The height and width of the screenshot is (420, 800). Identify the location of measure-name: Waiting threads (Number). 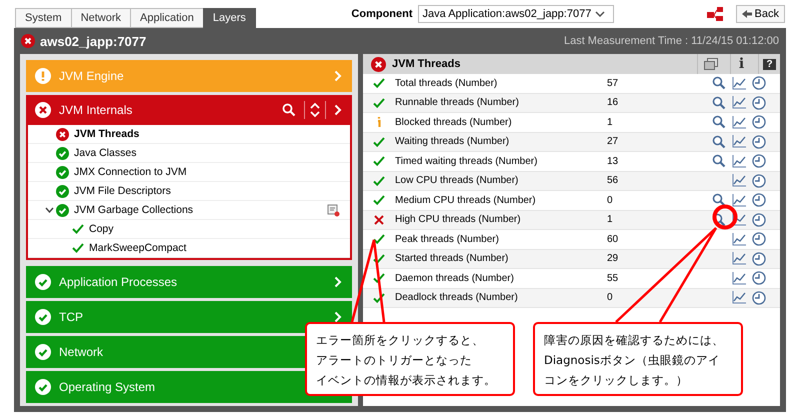
(452, 142).